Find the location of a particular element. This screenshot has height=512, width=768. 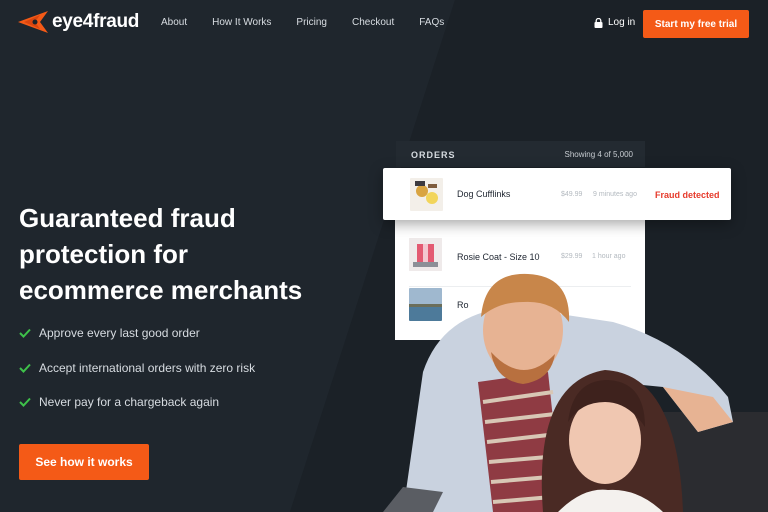

benefit-text: Approve every last good order is located at coordinates (119, 333).